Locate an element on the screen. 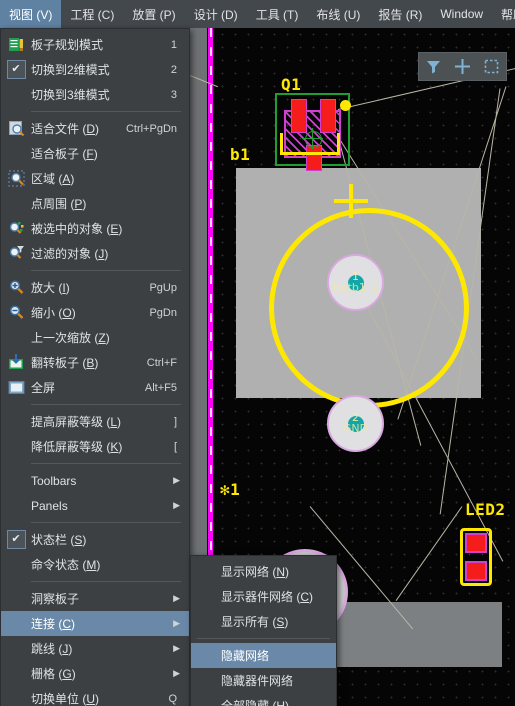  menu-item-label: 洞察板子 is located at coordinates (55, 599).